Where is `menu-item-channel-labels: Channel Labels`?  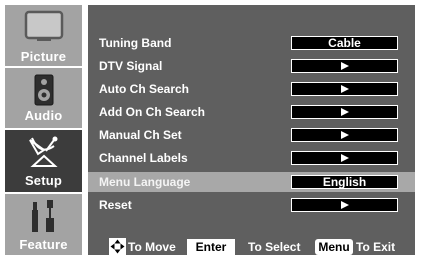
menu-item-channel-labels: Channel Labels is located at coordinates (251, 158).